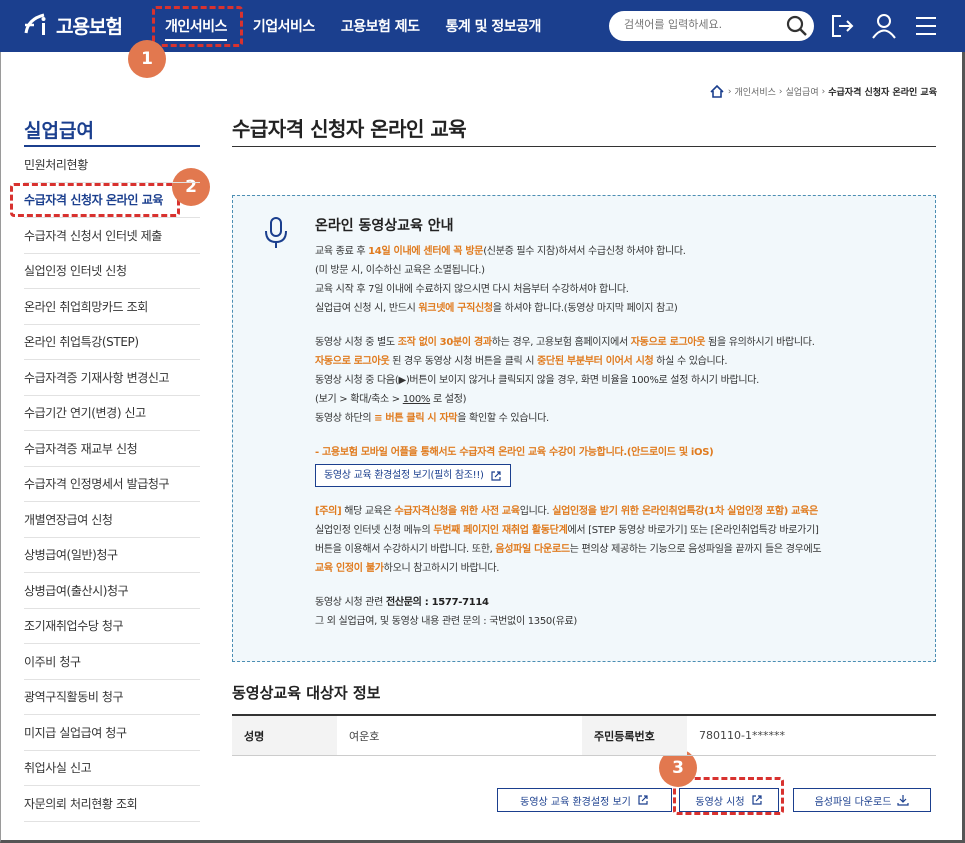 This screenshot has width=965, height=843. What do you see at coordinates (903, 800) in the screenshot?
I see `download-icon` at bounding box center [903, 800].